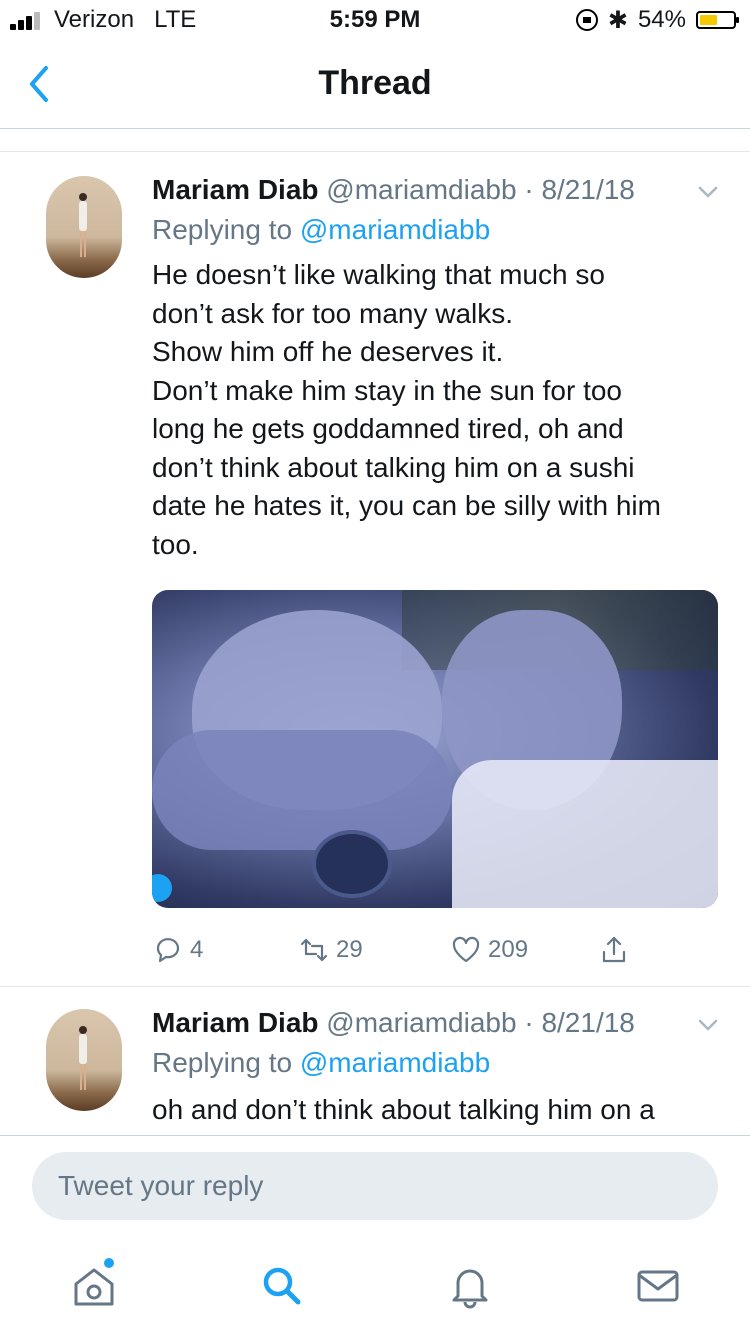 The height and width of the screenshot is (1334, 750). I want to click on tab-home, so click(94, 1286).